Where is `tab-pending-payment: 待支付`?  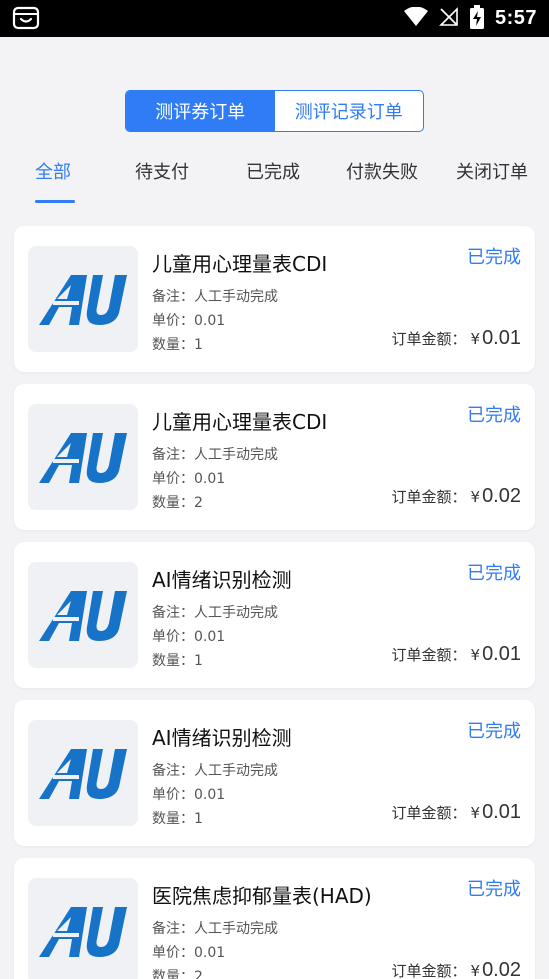
tab-pending-payment: 待支付 is located at coordinates (162, 171).